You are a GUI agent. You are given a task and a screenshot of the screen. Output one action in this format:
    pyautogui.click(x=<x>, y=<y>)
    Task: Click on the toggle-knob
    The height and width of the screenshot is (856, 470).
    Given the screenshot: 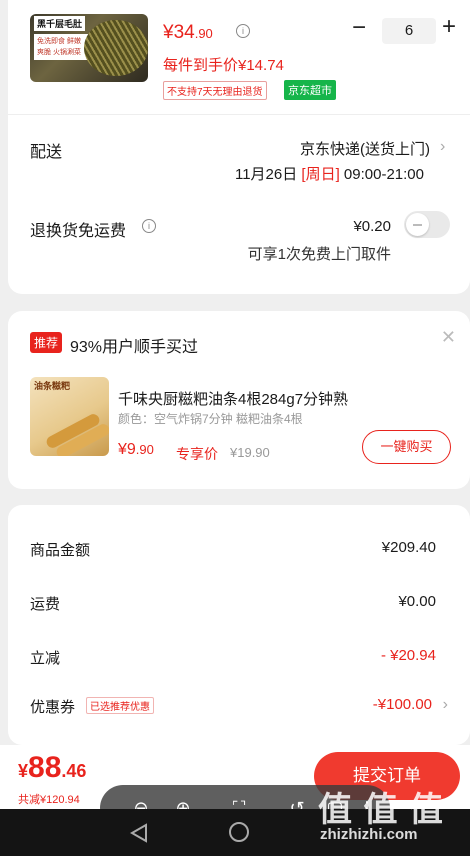 What is the action you would take?
    pyautogui.click(x=417, y=224)
    